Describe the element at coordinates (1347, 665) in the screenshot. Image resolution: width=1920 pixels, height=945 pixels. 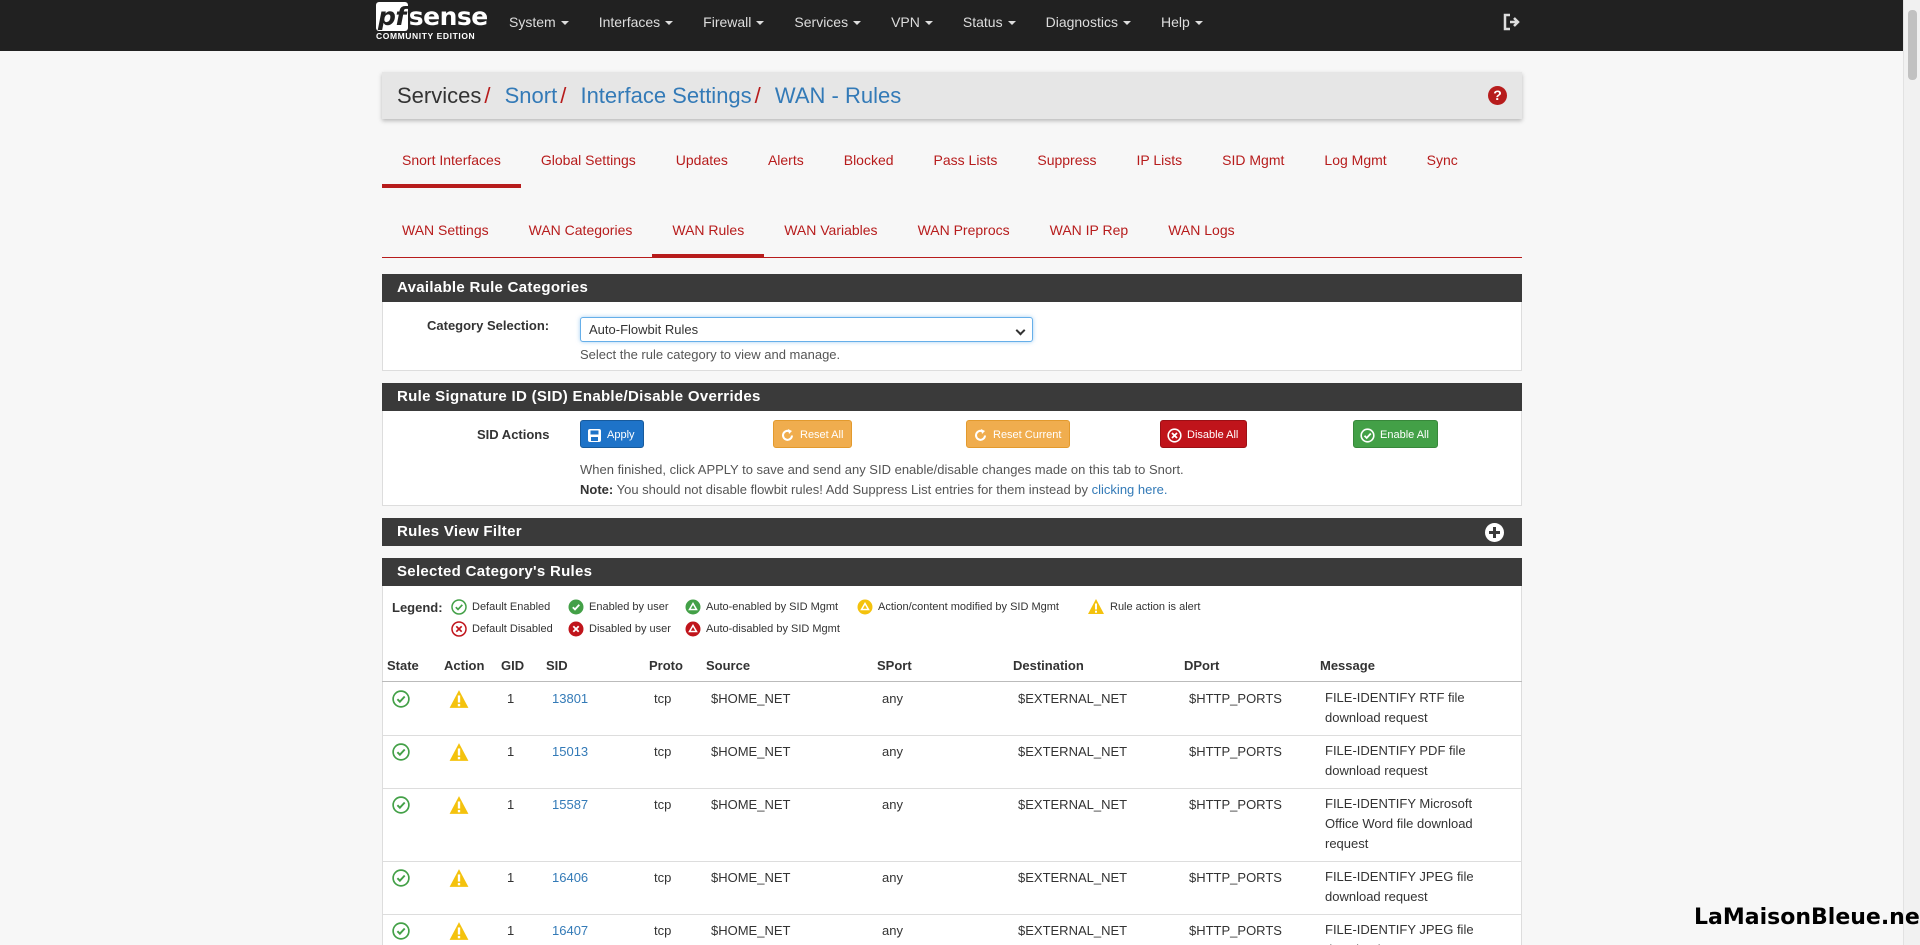
I see `col-message: Message` at that location.